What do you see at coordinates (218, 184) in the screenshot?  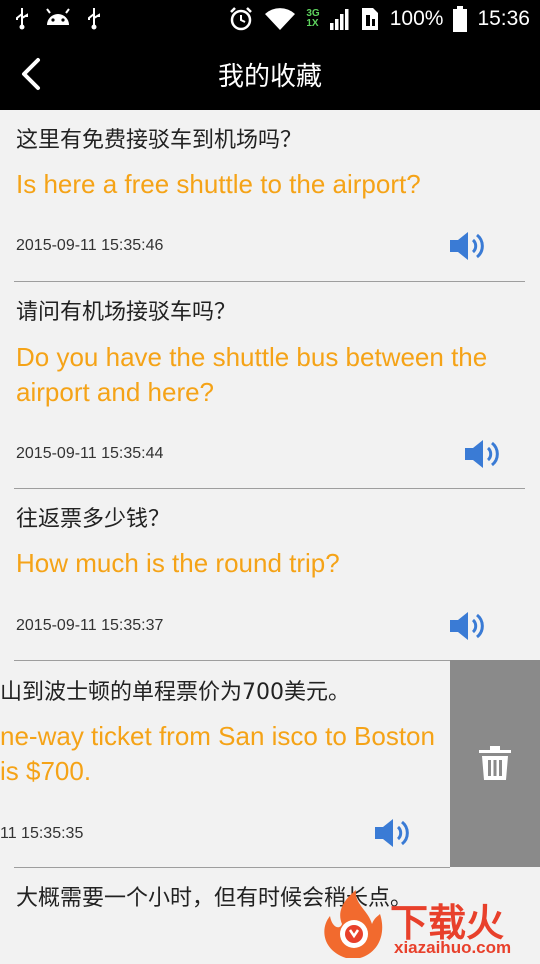 I see `english-phrase: Is here a free shuttle to the airport?` at bounding box center [218, 184].